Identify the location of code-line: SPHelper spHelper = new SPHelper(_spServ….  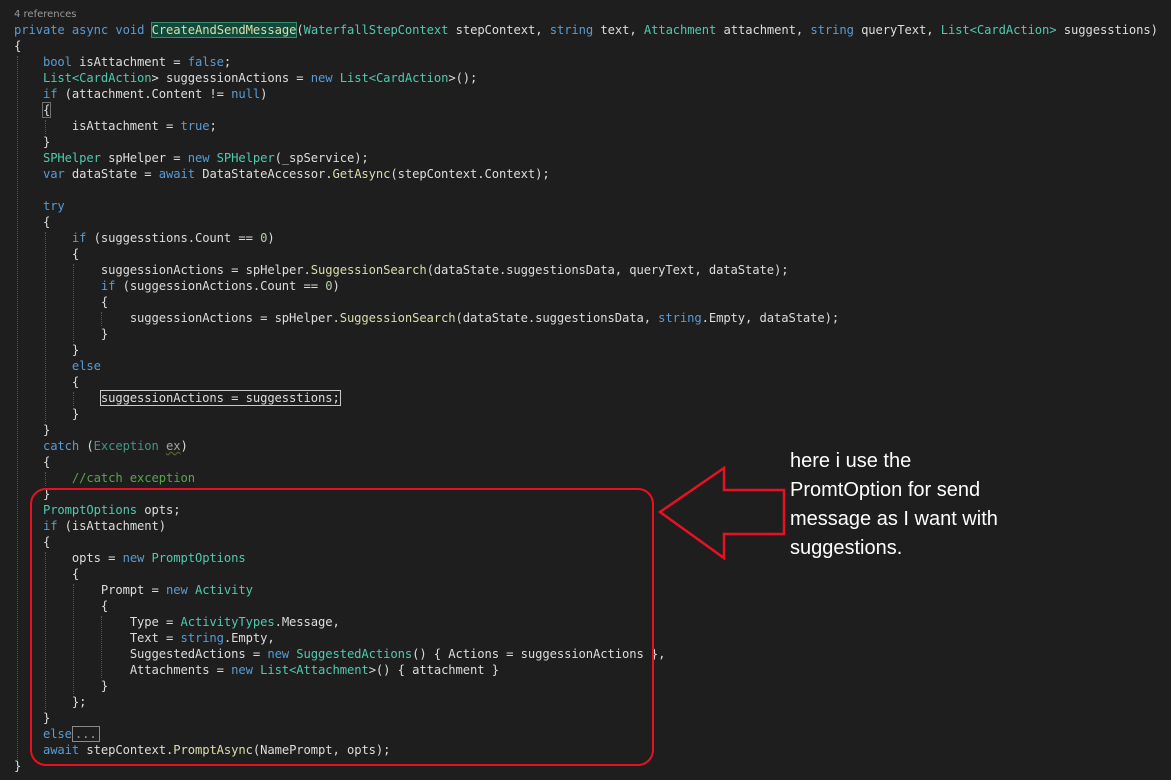
(205, 158).